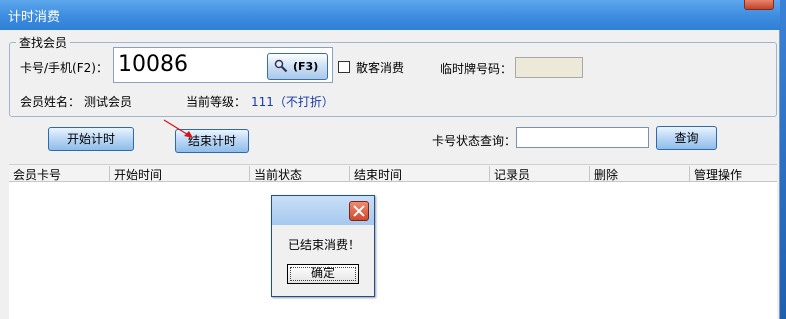 The width and height of the screenshot is (786, 319). What do you see at coordinates (292, 102) in the screenshot?
I see `member-level-value: 111（不打折）` at bounding box center [292, 102].